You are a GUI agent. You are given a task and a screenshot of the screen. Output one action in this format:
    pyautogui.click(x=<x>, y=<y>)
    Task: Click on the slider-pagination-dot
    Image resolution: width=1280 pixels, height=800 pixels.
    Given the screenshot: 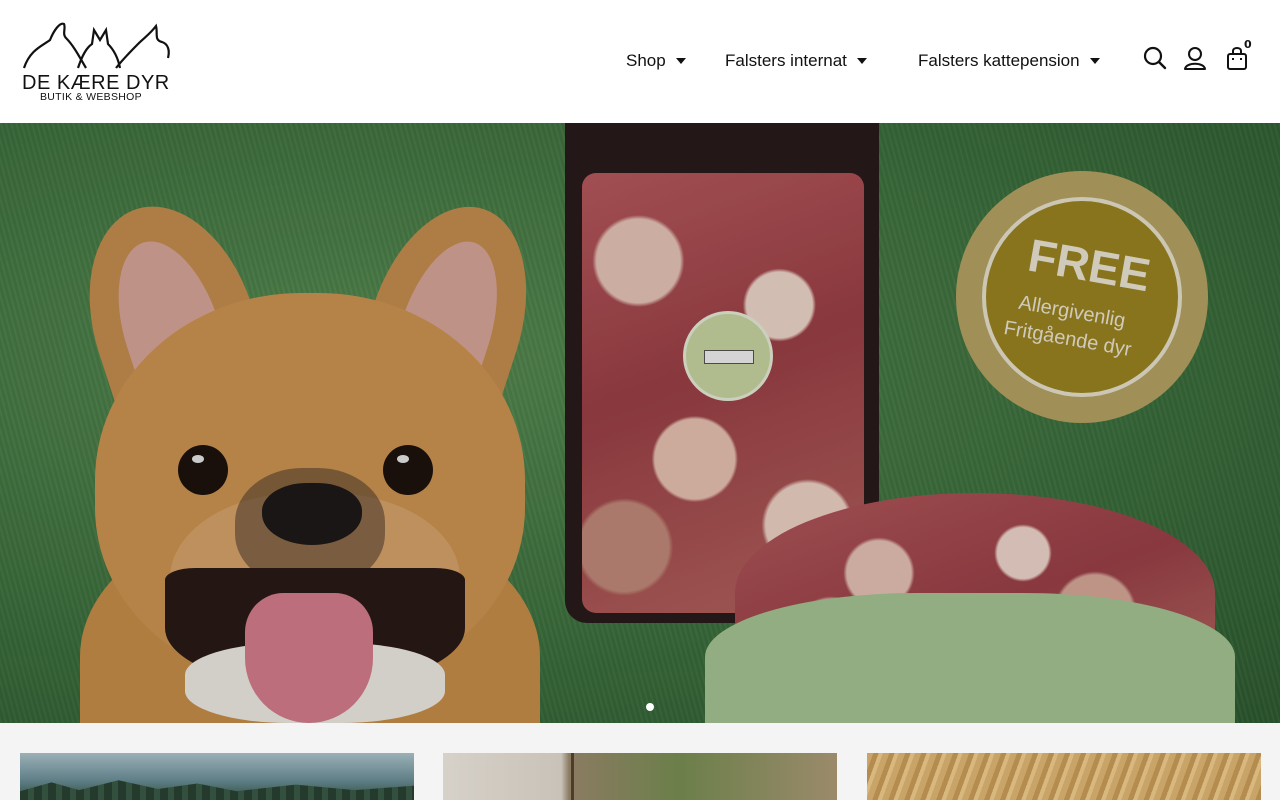 What is the action you would take?
    pyautogui.click(x=650, y=707)
    